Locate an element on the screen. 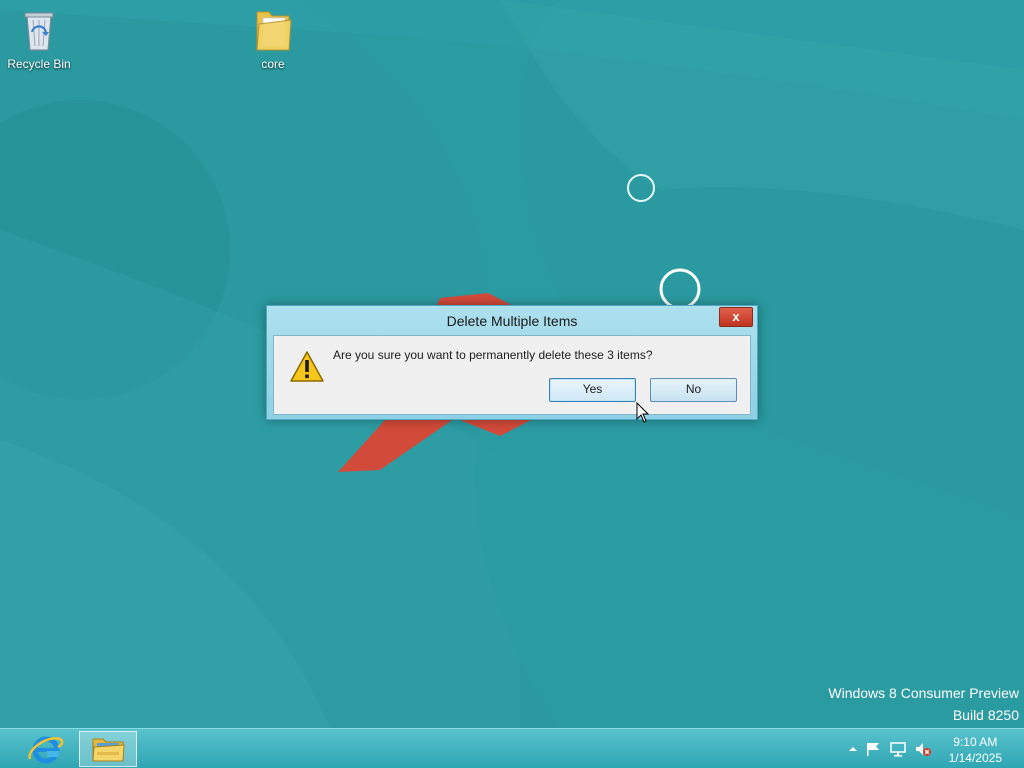 This screenshot has height=768, width=1024. close-icon: x is located at coordinates (736, 316).